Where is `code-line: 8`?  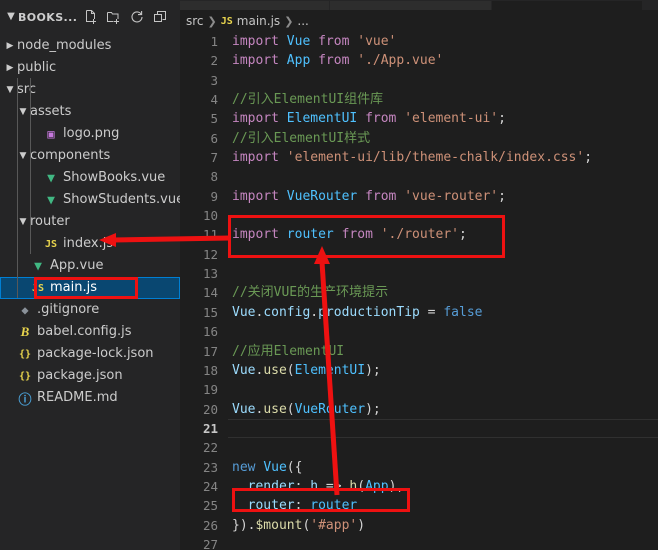 code-line: 8 is located at coordinates (419, 176).